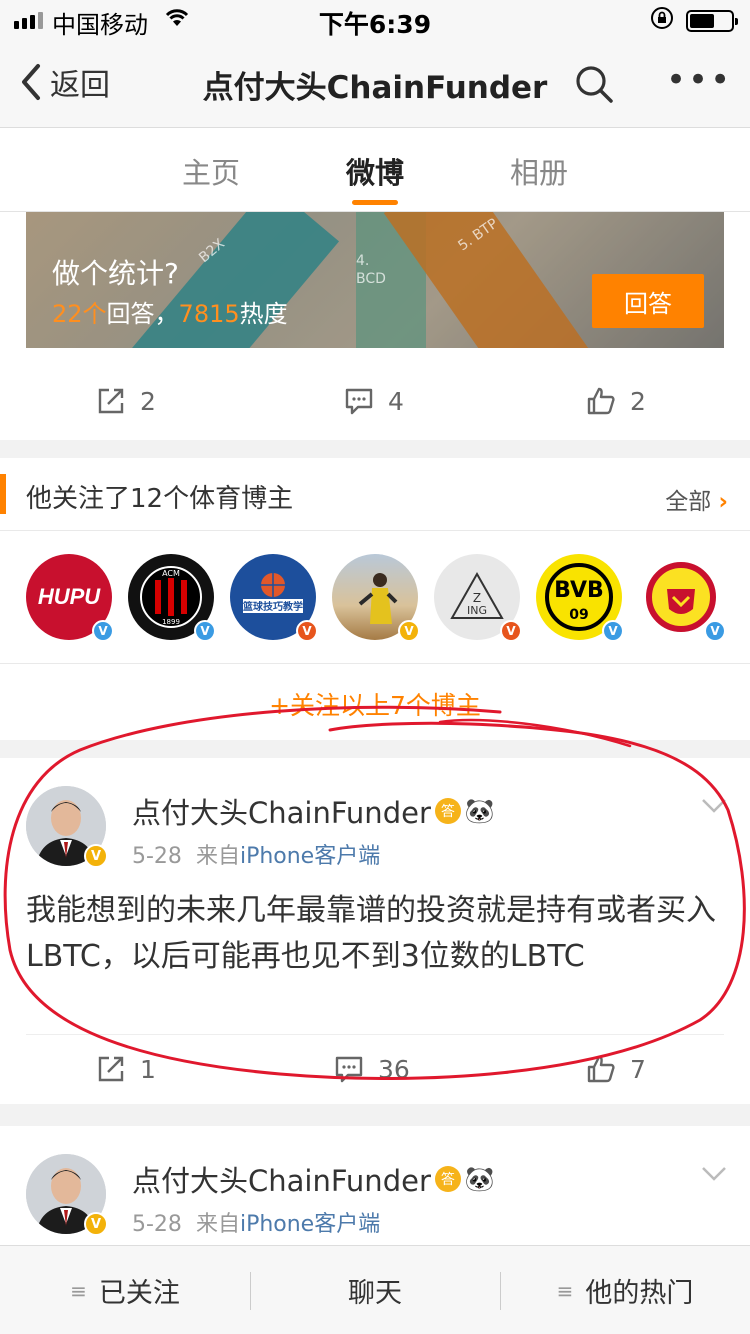 This screenshot has width=750, height=1334. What do you see at coordinates (372, 1069) in the screenshot?
I see `comment-button: 36` at bounding box center [372, 1069].